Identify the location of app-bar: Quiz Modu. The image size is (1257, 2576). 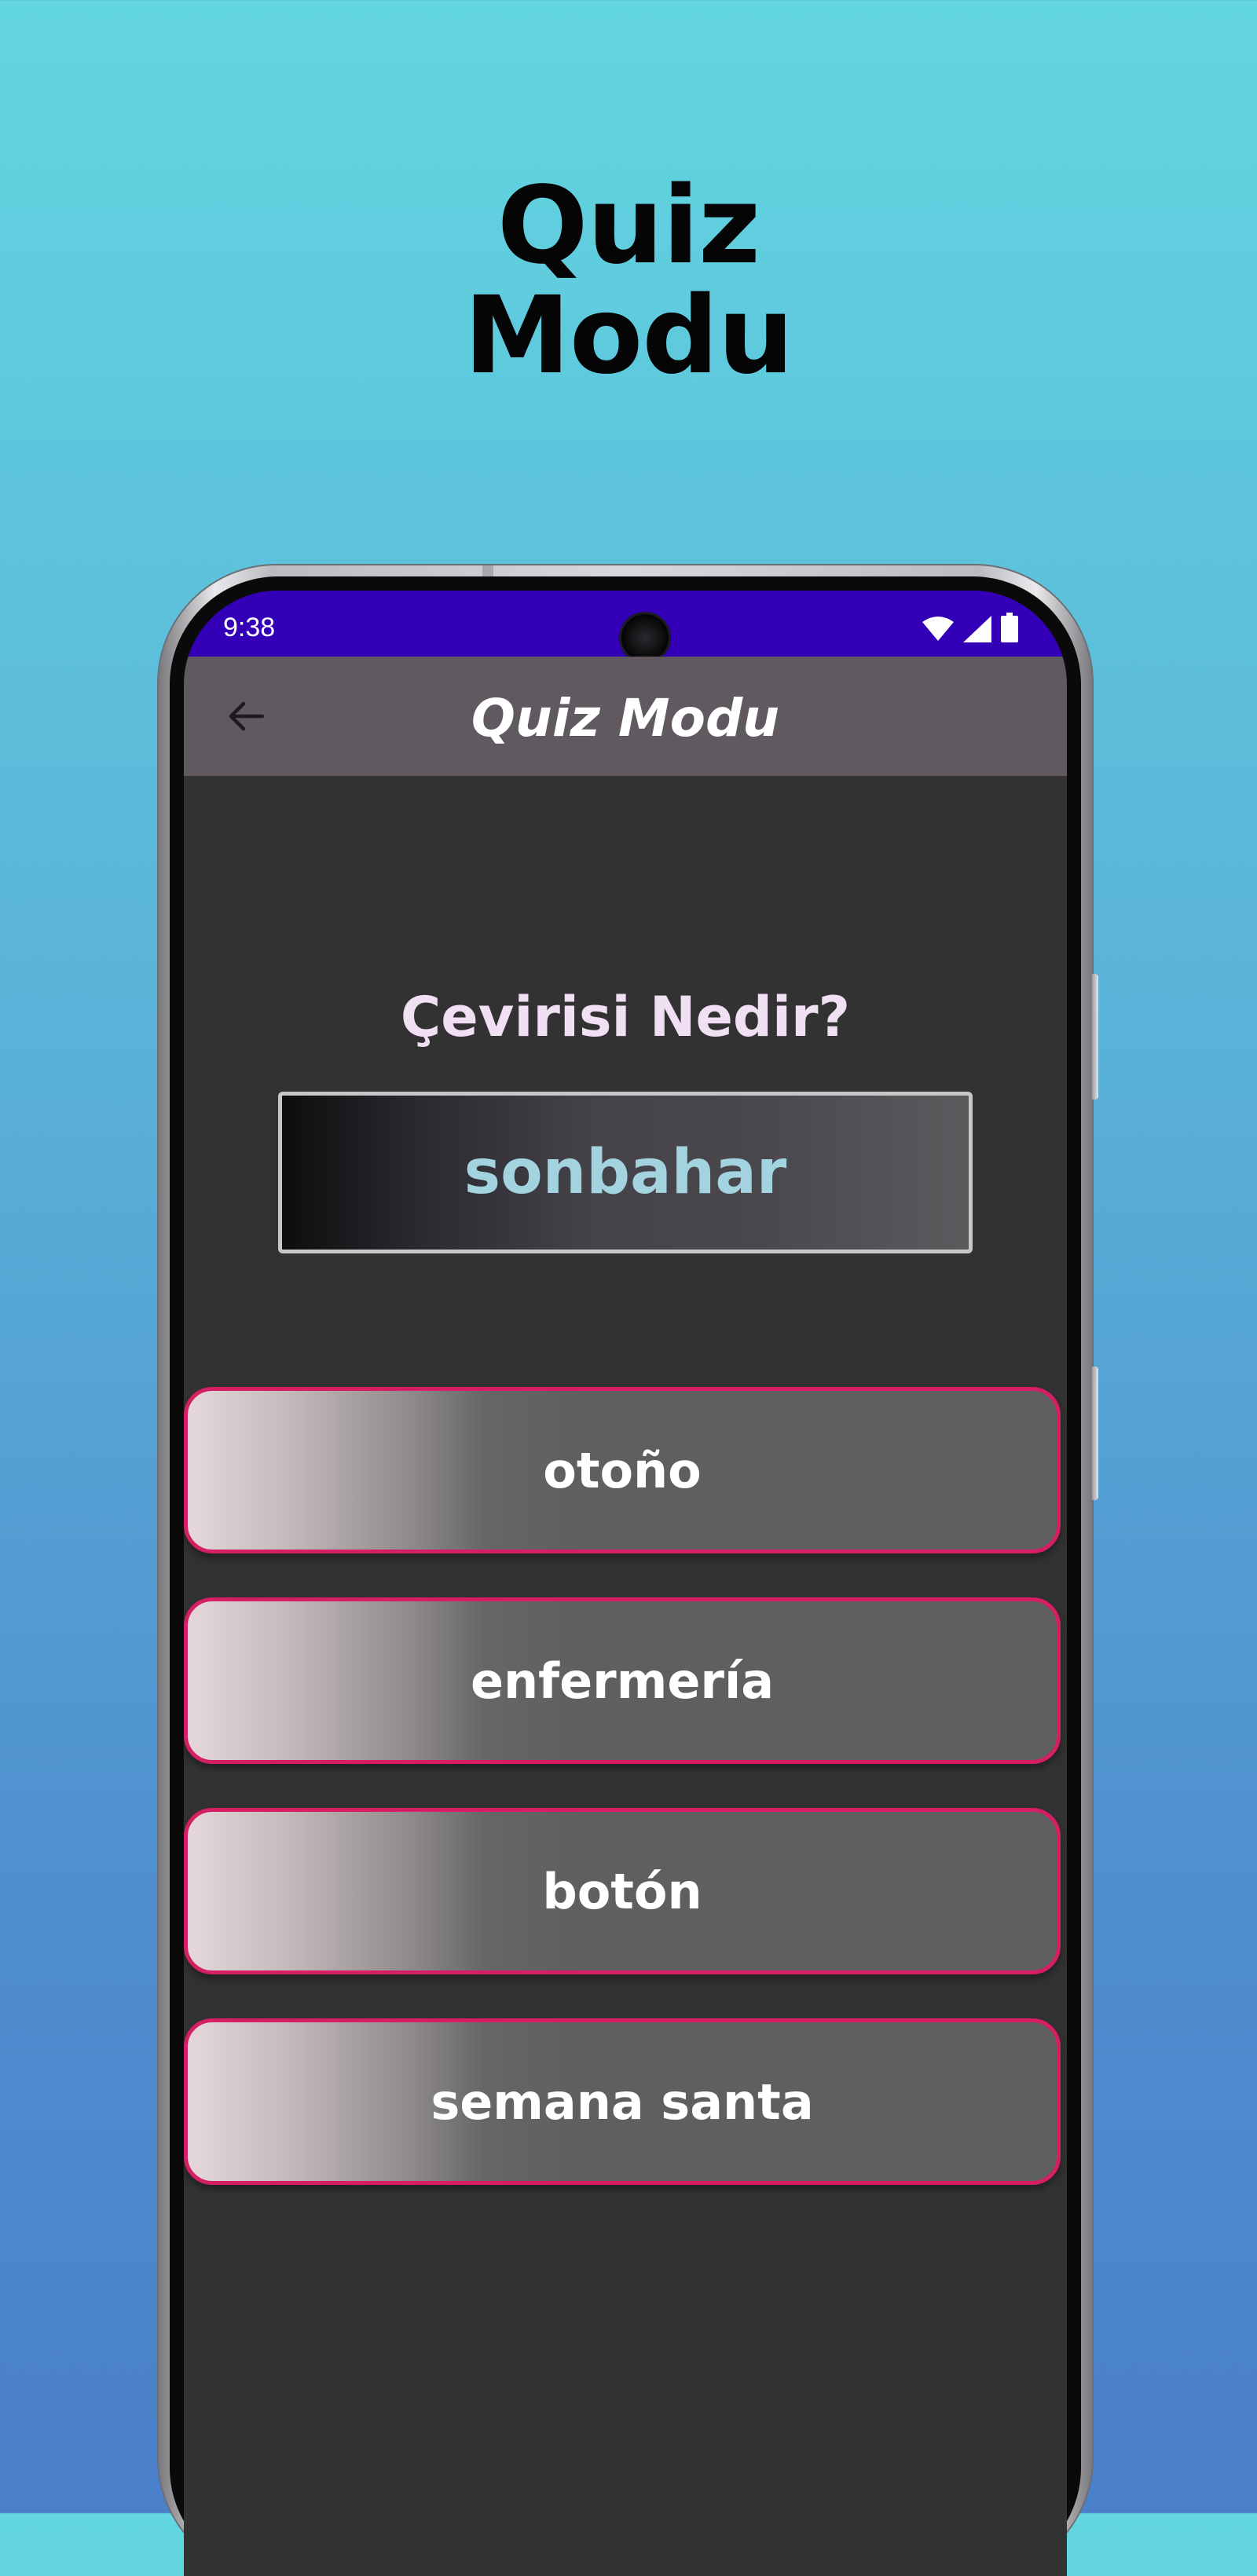
(625, 717).